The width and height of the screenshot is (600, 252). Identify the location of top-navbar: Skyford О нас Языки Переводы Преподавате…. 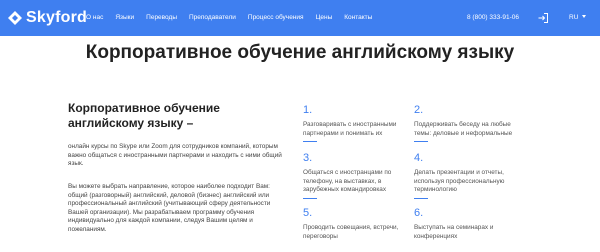
(300, 18).